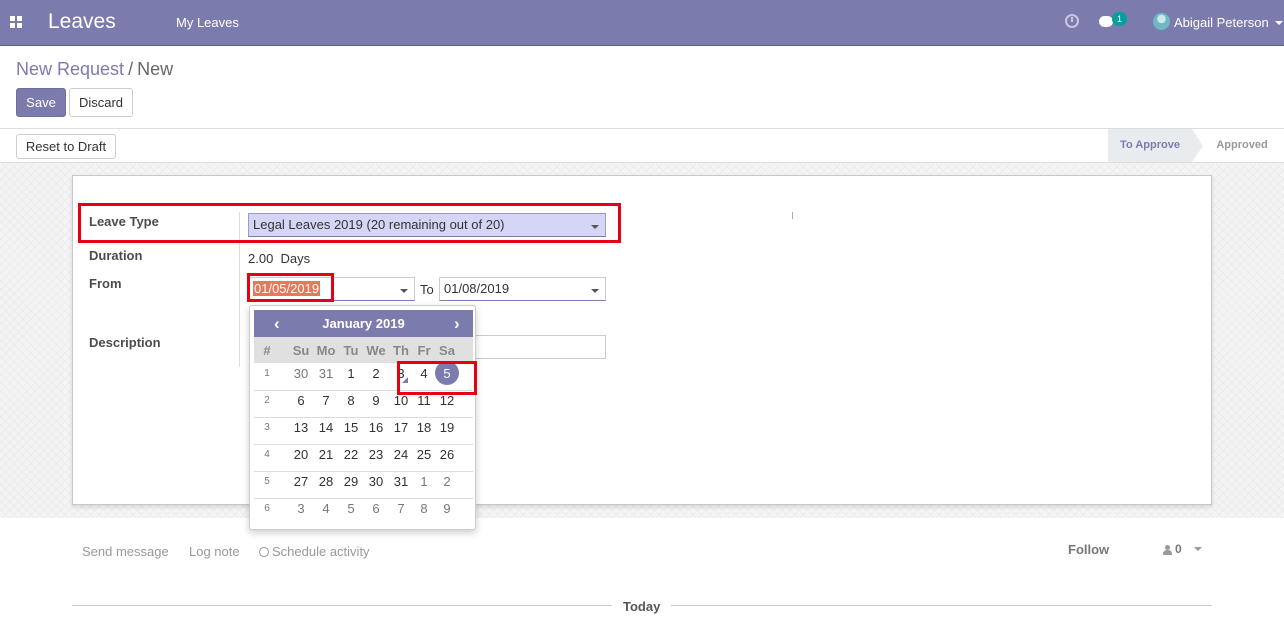  Describe the element at coordinates (1119, 19) in the screenshot. I see `chat-count-badge: 1` at that location.